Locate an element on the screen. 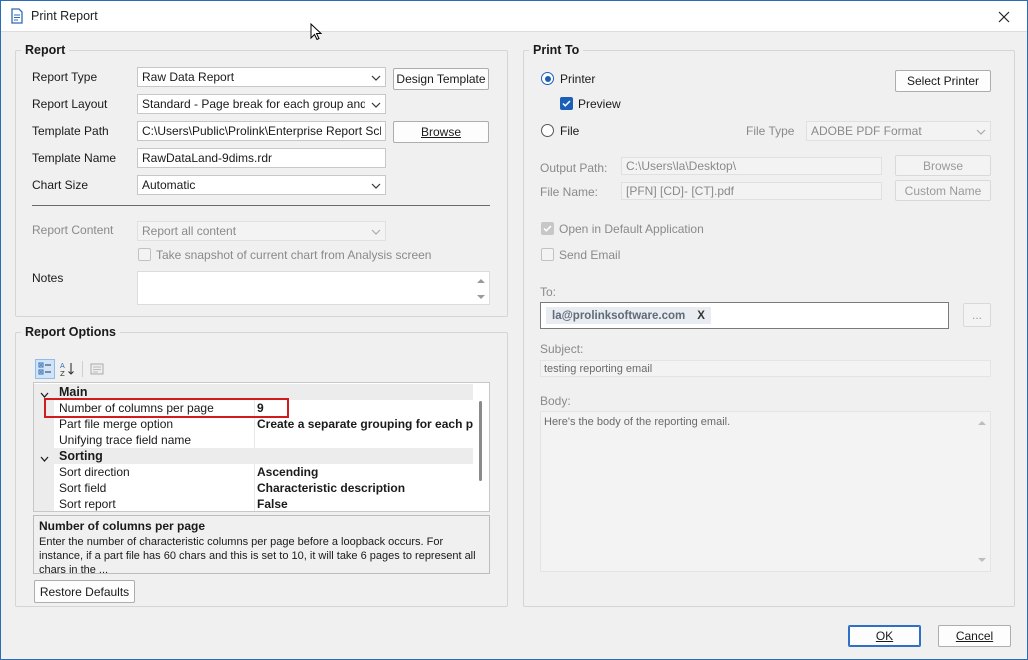 This screenshot has width=1028, height=660. file-label: File is located at coordinates (570, 131).